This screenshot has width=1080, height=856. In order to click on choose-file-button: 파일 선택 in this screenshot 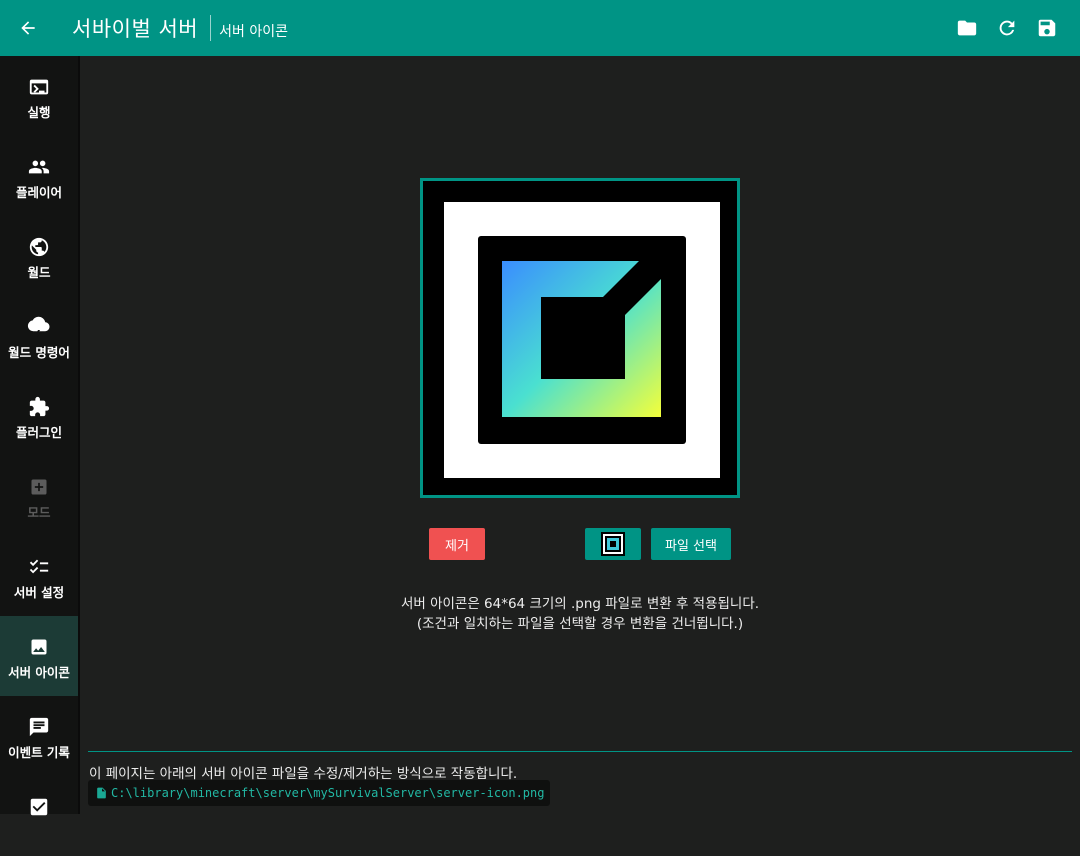, I will do `click(691, 544)`.